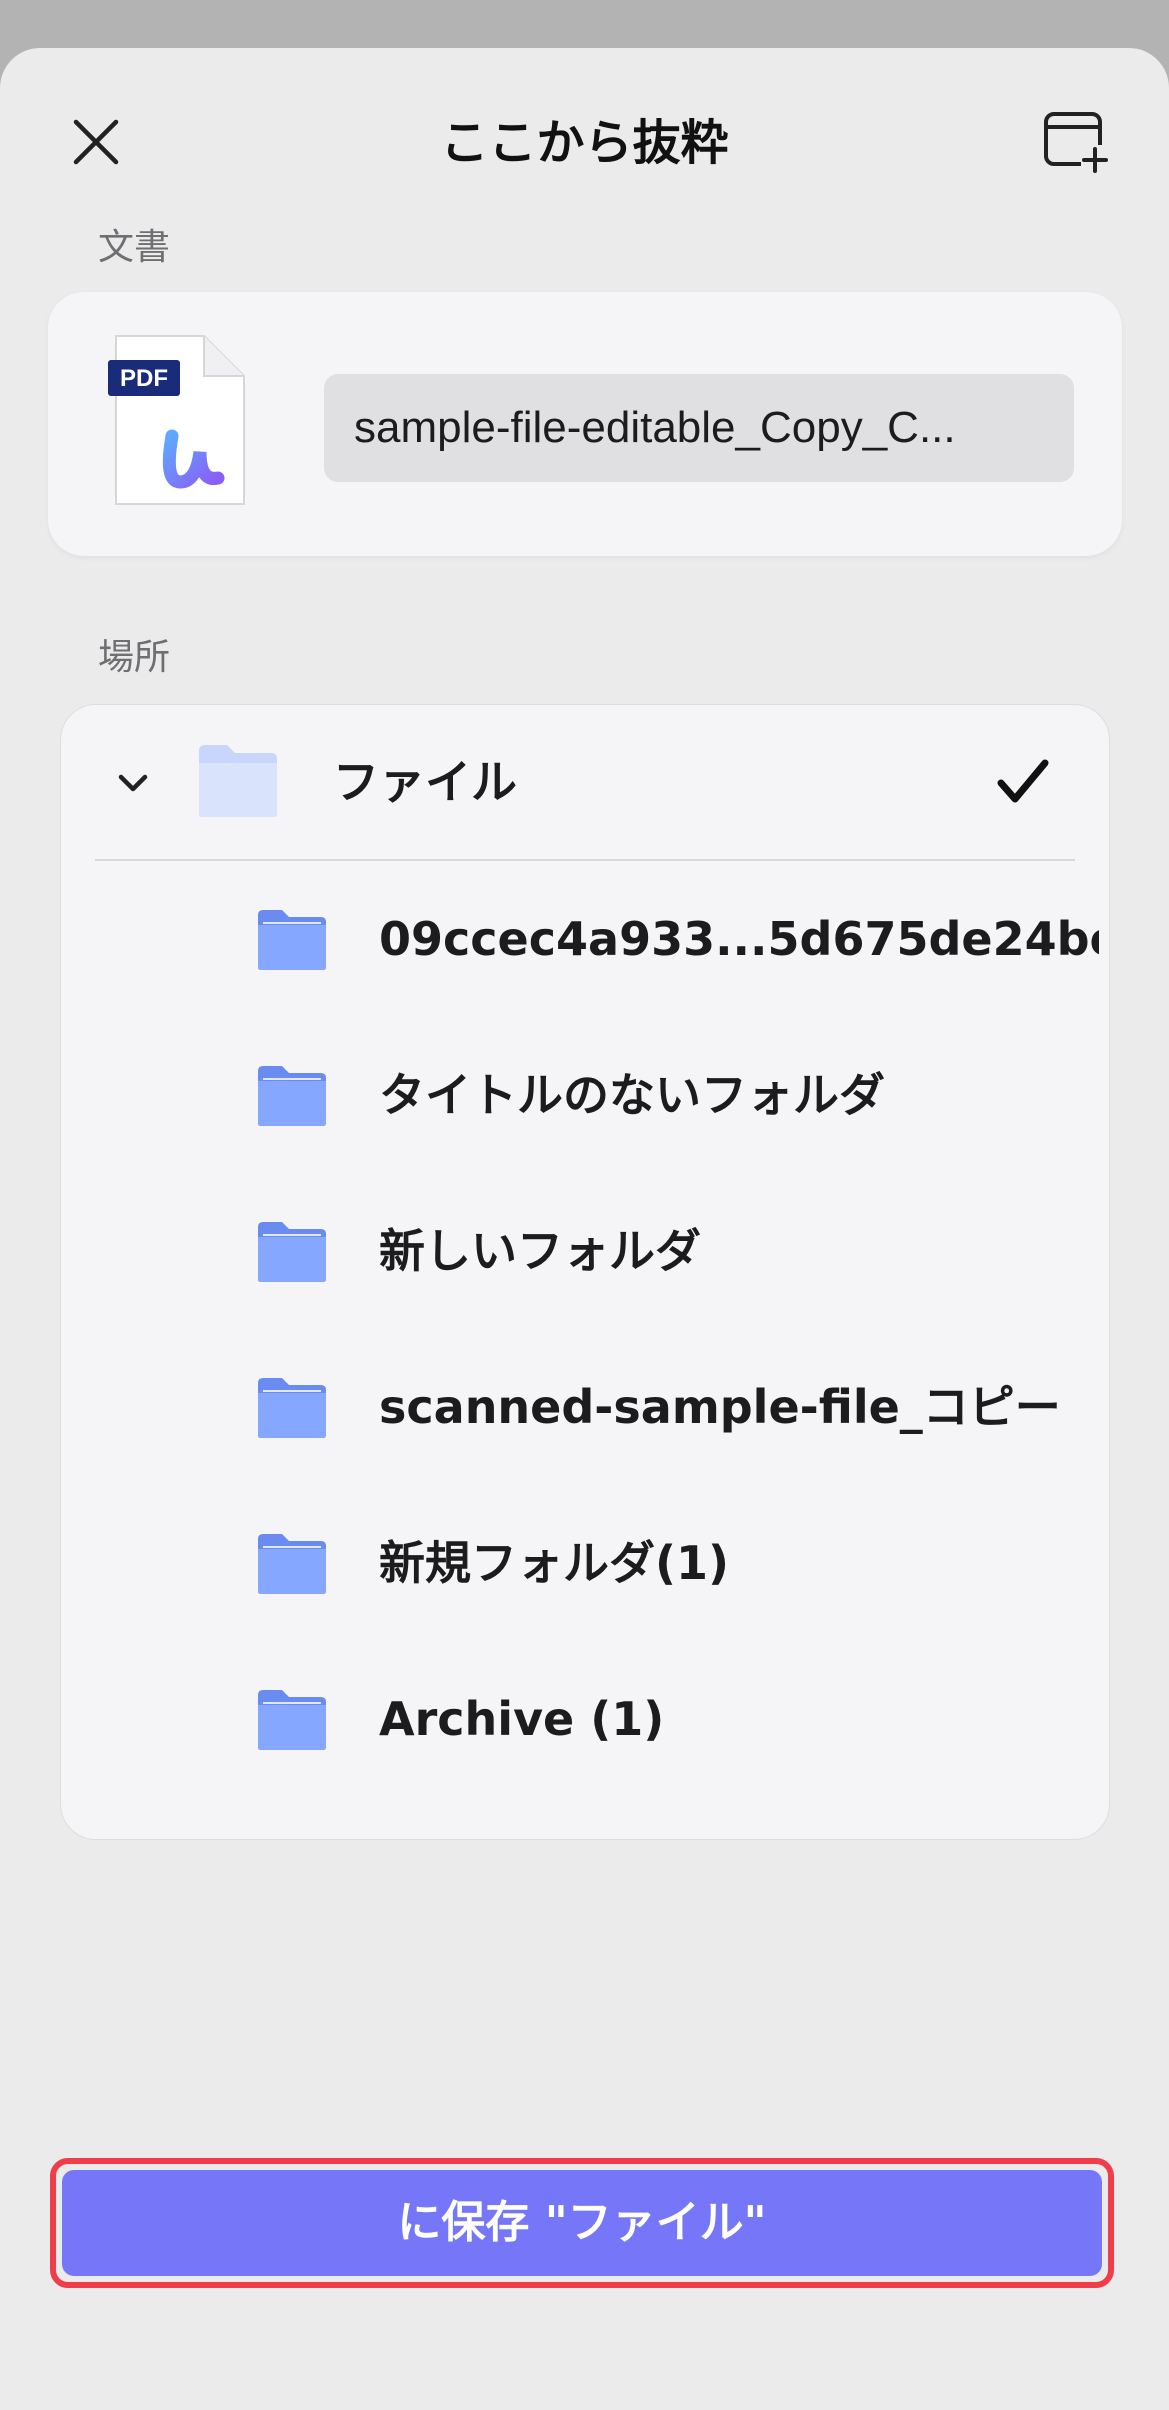  I want to click on save-button: に保存 "ファイル", so click(582, 2223).